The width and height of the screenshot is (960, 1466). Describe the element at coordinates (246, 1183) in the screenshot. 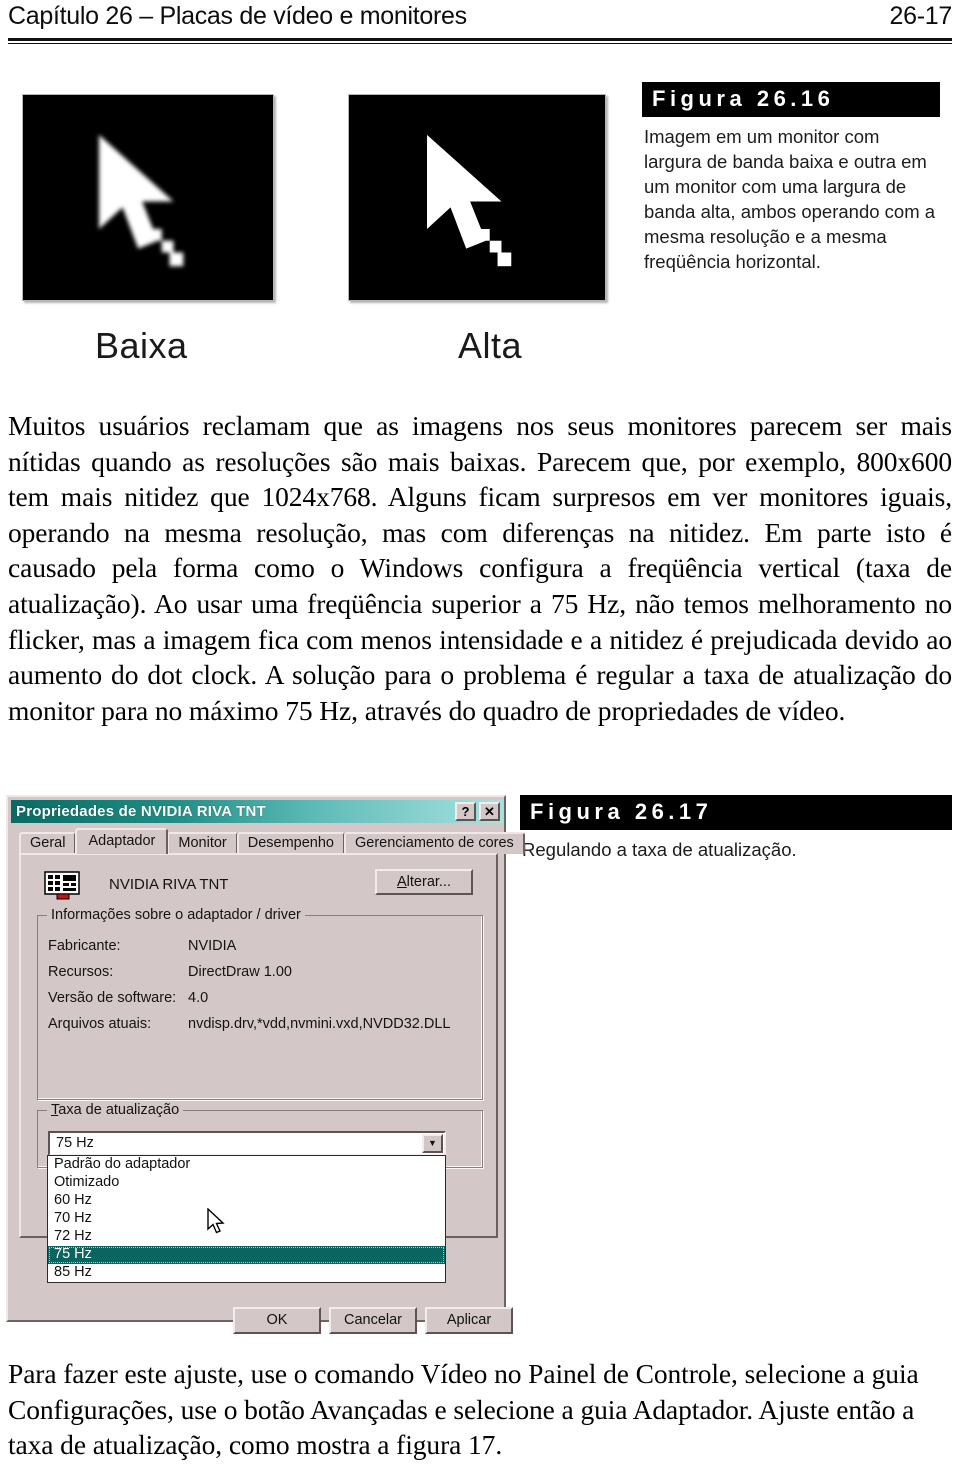

I see `dropdown-option-otimizado: Otimizado` at that location.